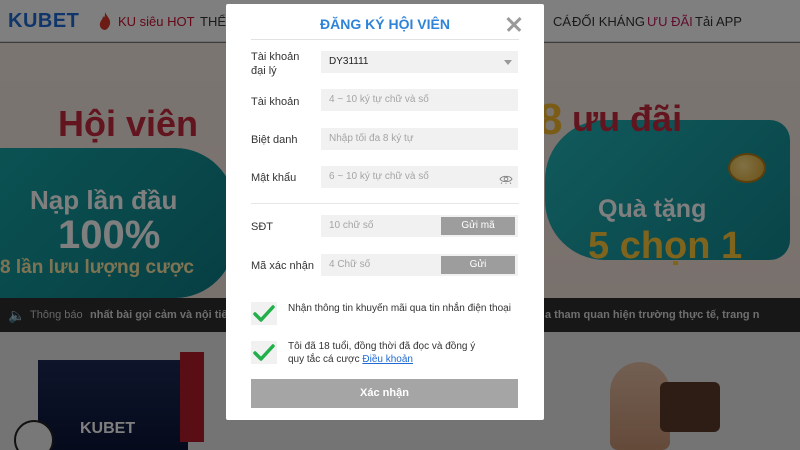 This screenshot has height=450, width=800. Describe the element at coordinates (387, 359) in the screenshot. I see `terms-link: Điều khoản` at that location.